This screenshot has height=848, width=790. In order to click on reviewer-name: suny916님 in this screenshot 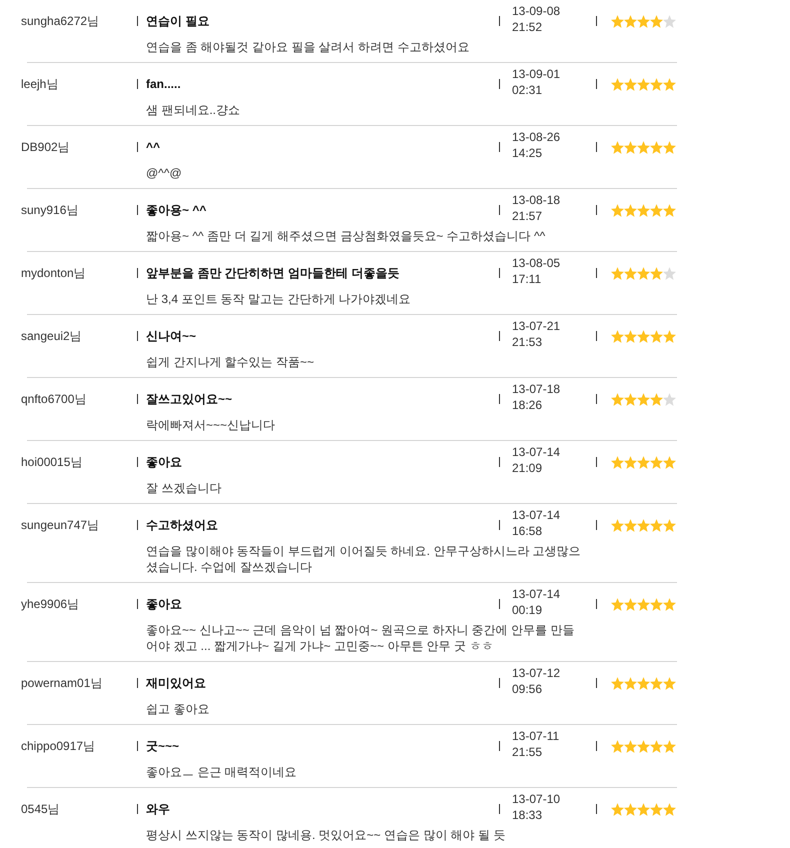, I will do `click(50, 209)`.